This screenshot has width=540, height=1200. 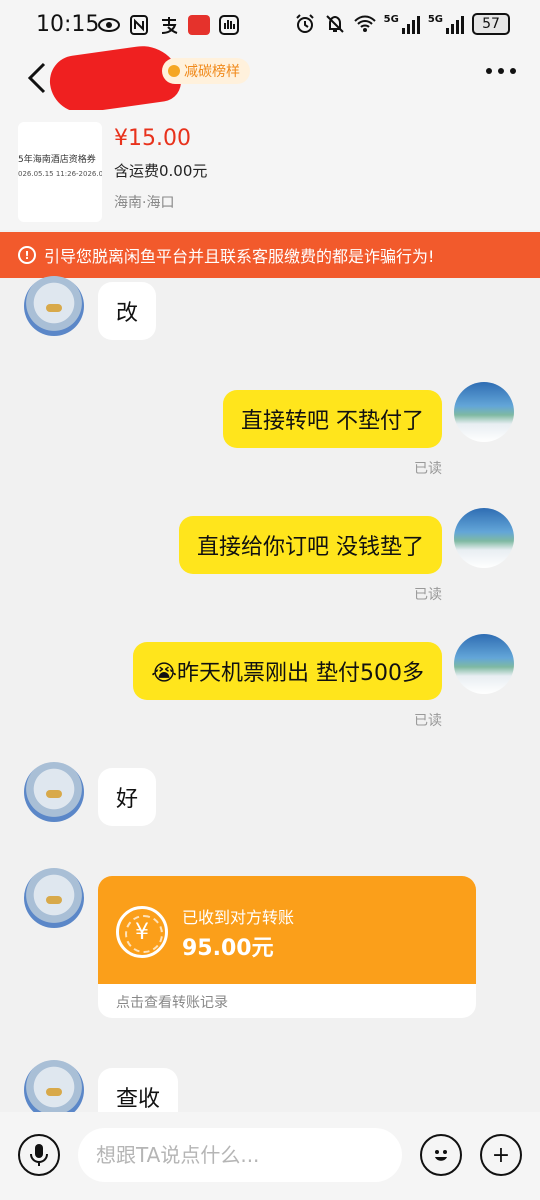 What do you see at coordinates (310, 545) in the screenshot?
I see `message-bubble: 直接给你订吧 没钱垫了` at bounding box center [310, 545].